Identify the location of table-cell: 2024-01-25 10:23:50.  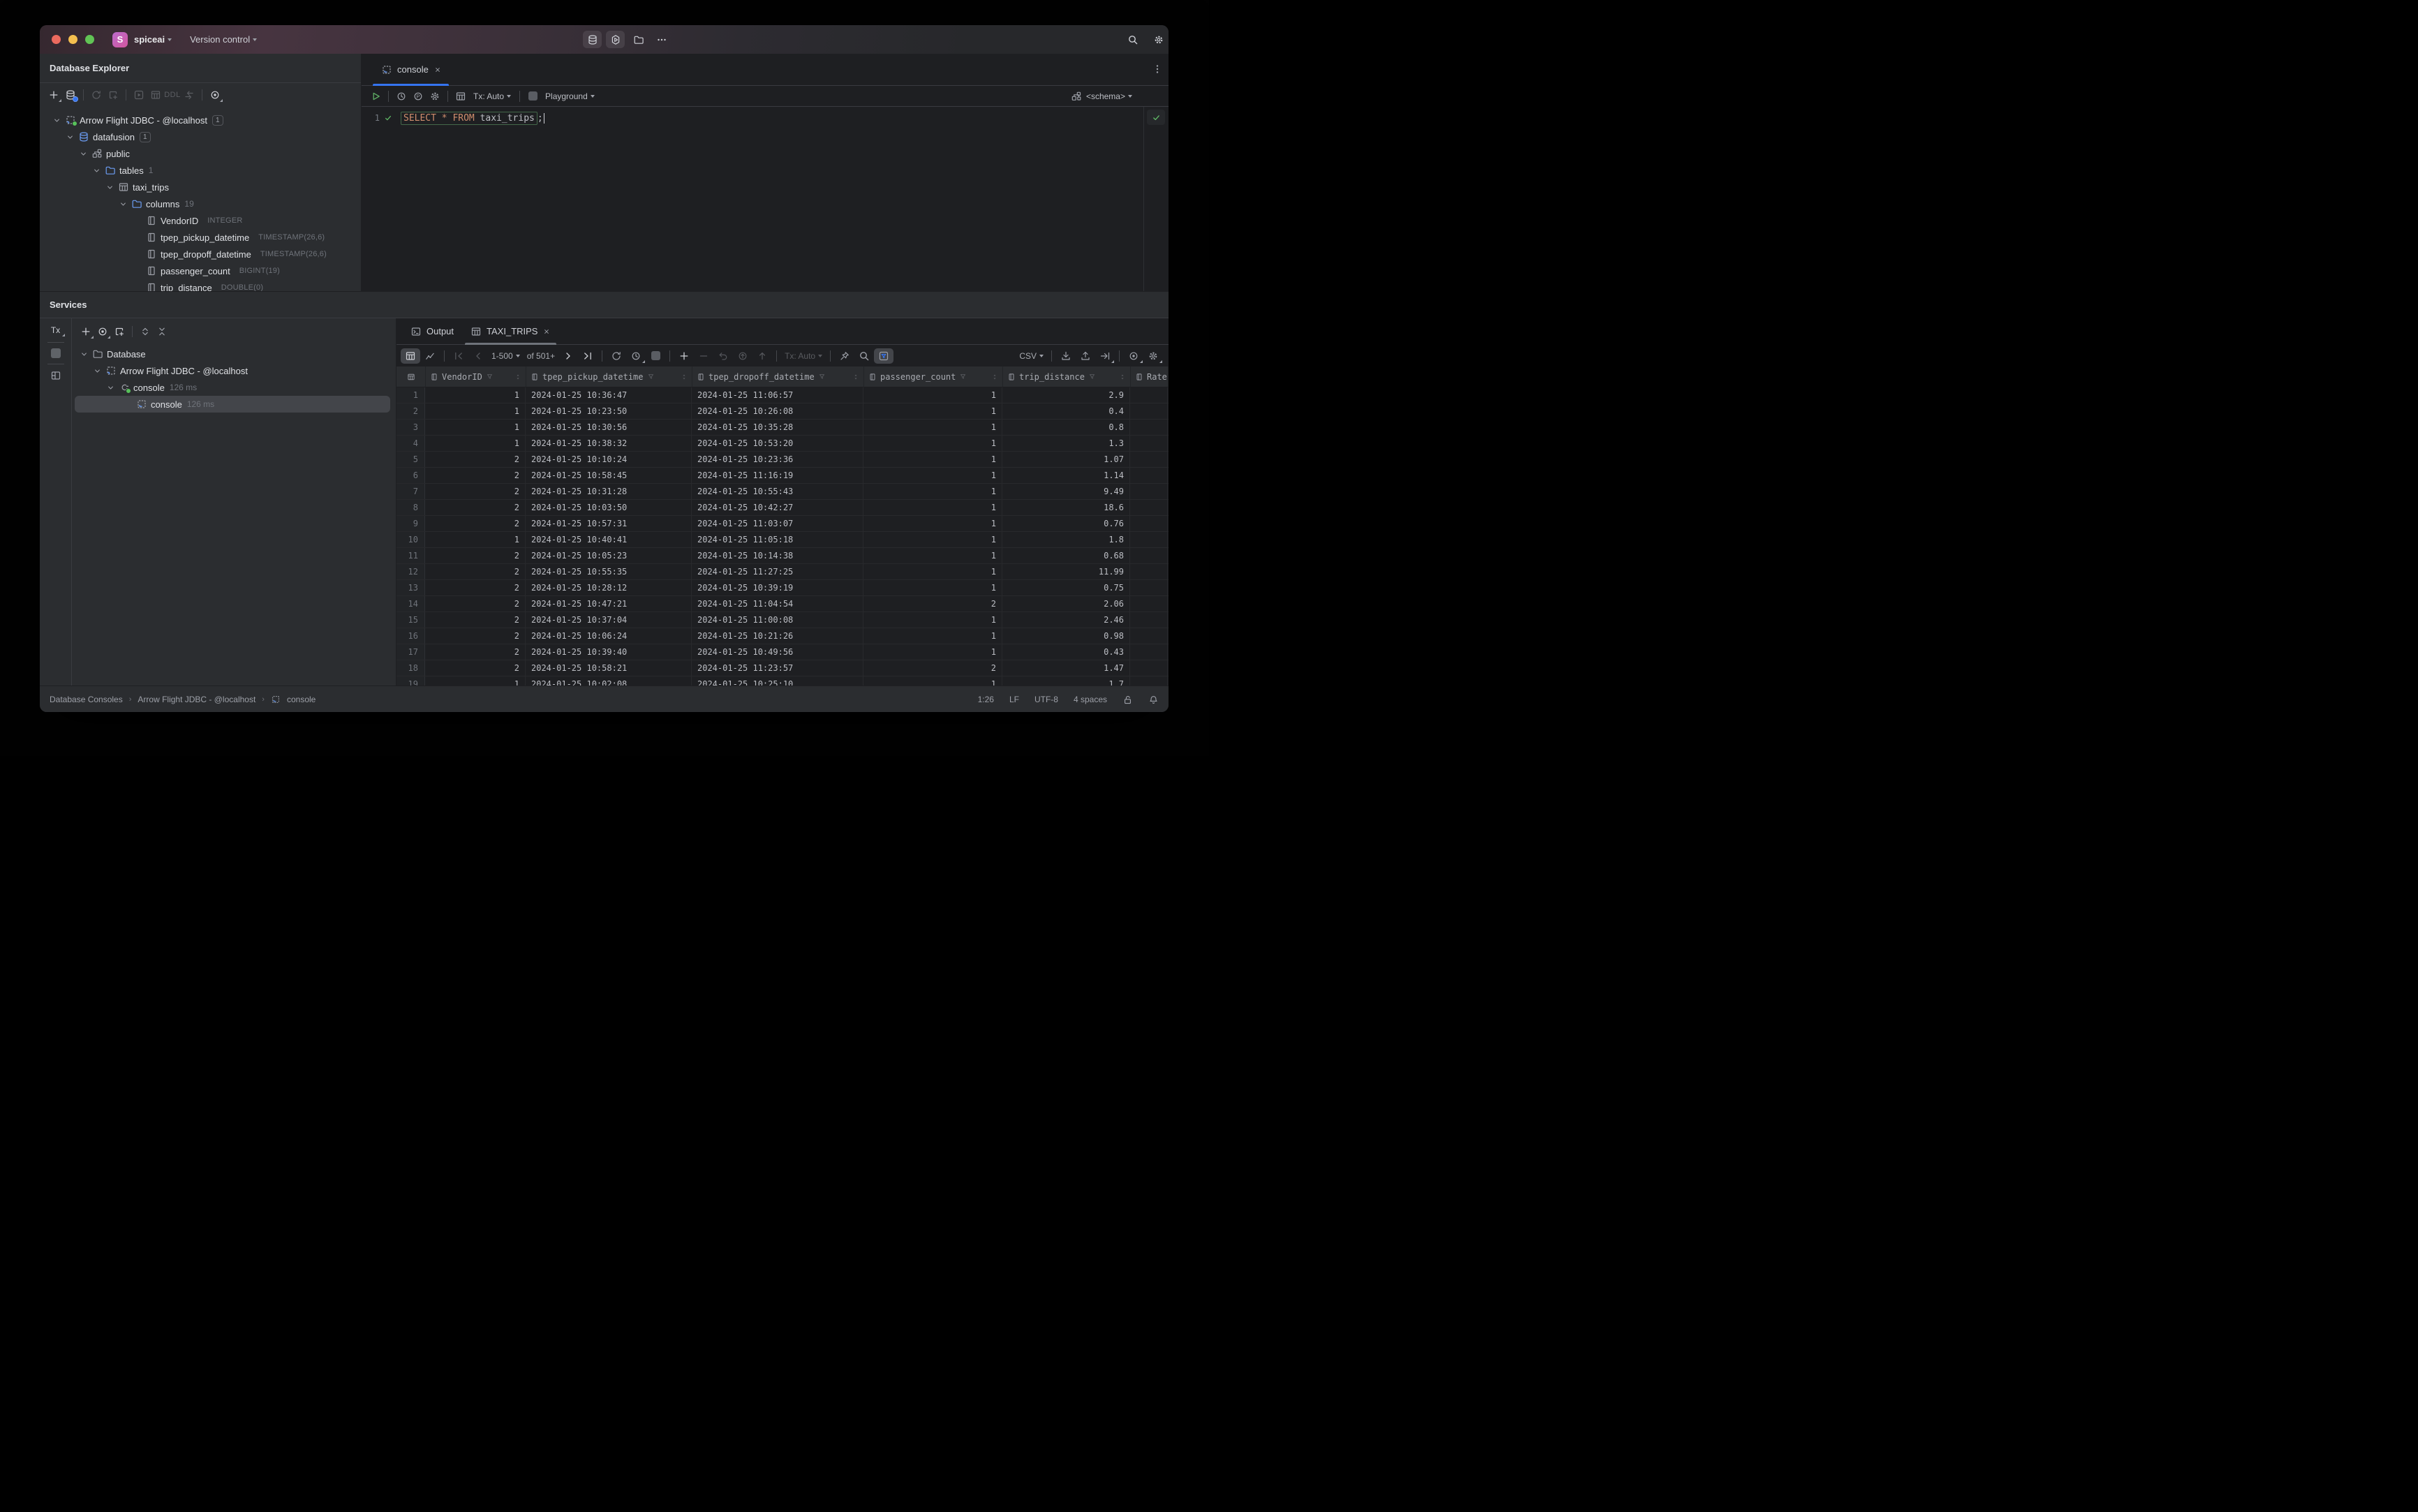
(609, 411).